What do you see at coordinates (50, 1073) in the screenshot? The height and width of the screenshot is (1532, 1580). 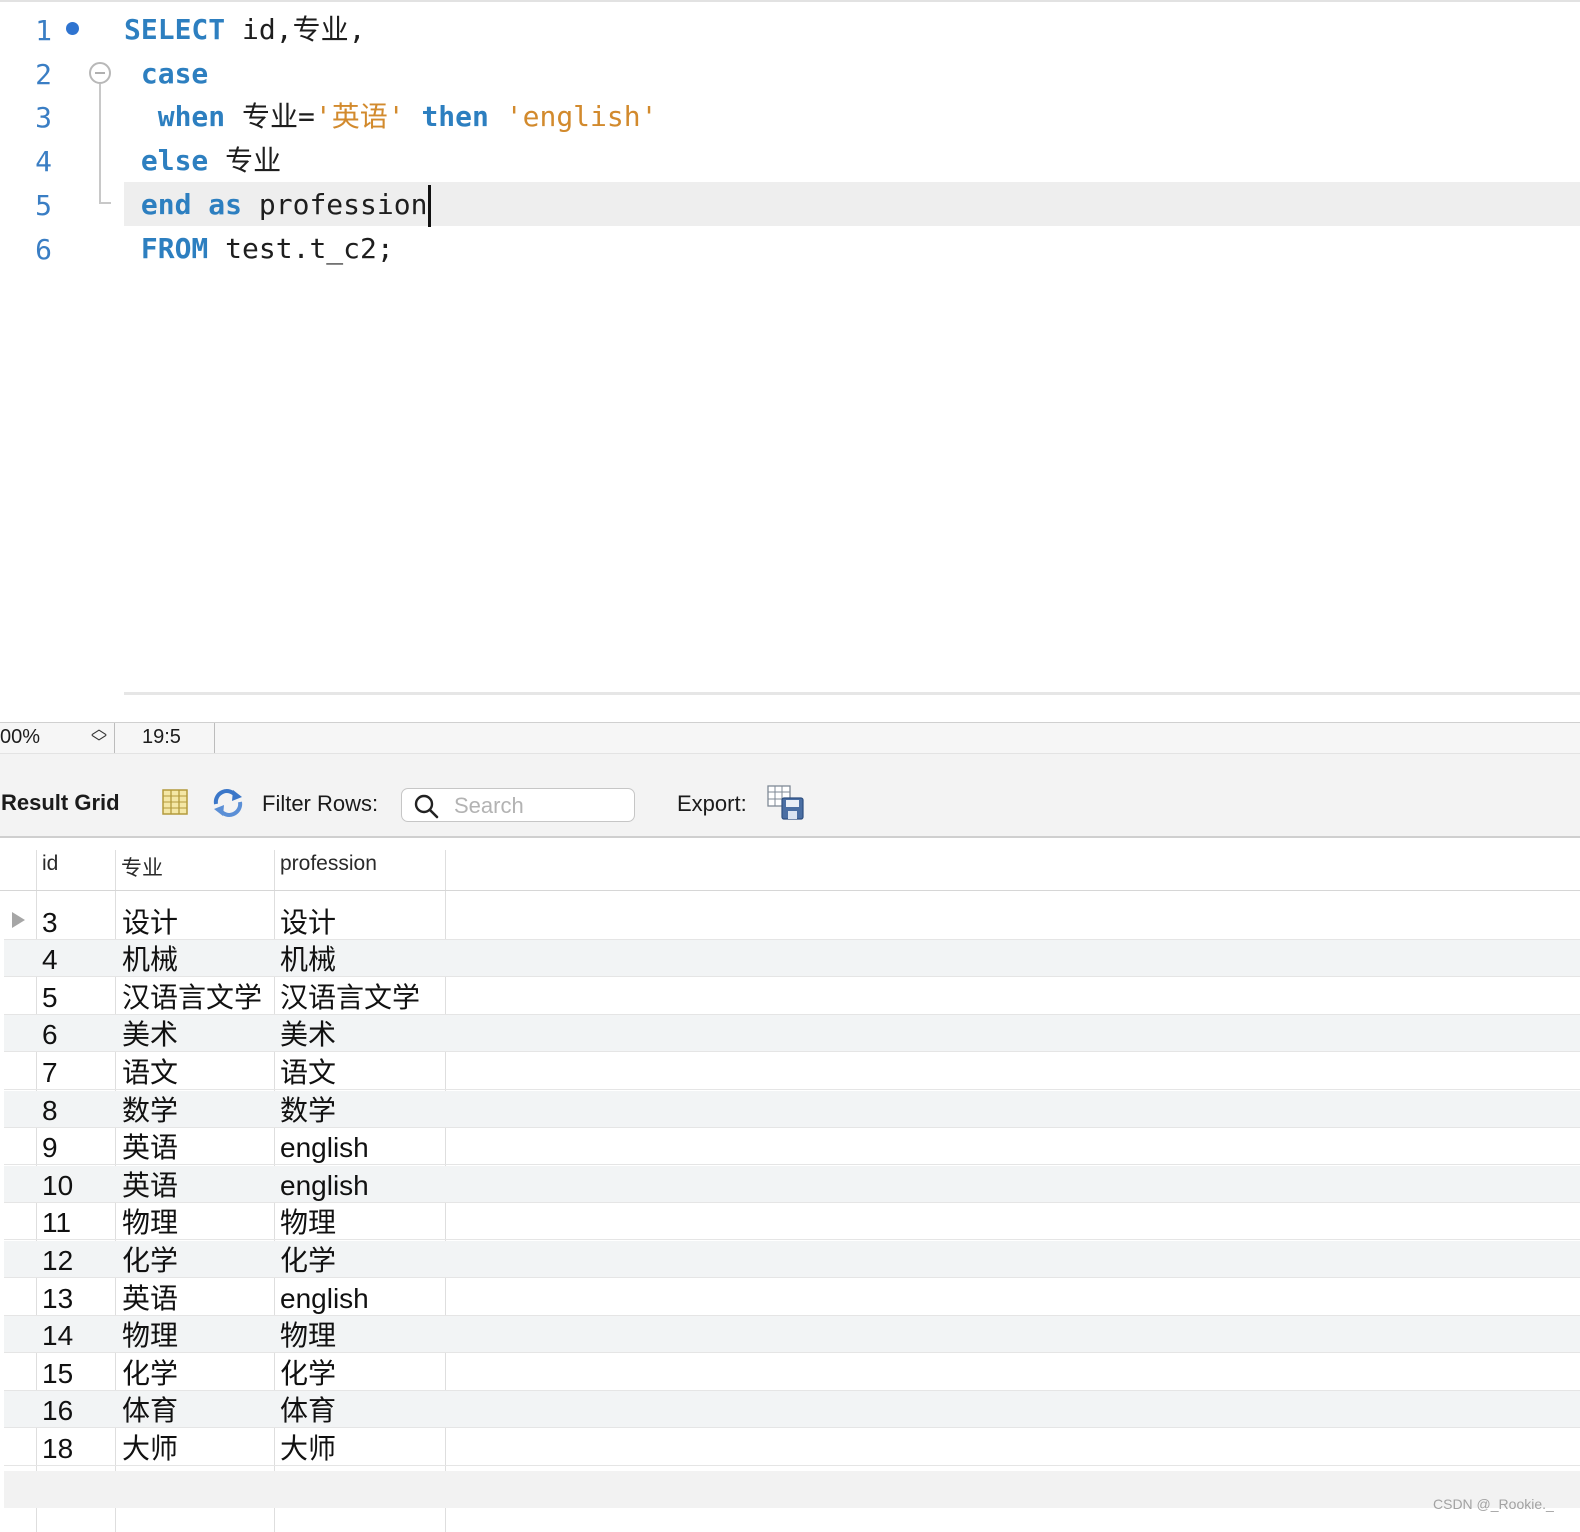 I see `cell-id: 7` at bounding box center [50, 1073].